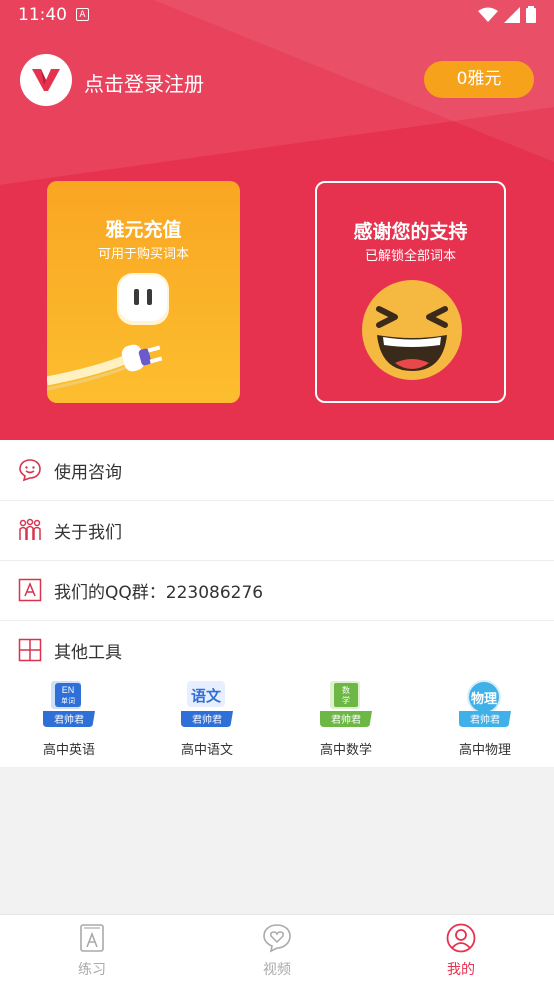 The height and width of the screenshot is (985, 554). I want to click on v-logo-icon, so click(46, 80).